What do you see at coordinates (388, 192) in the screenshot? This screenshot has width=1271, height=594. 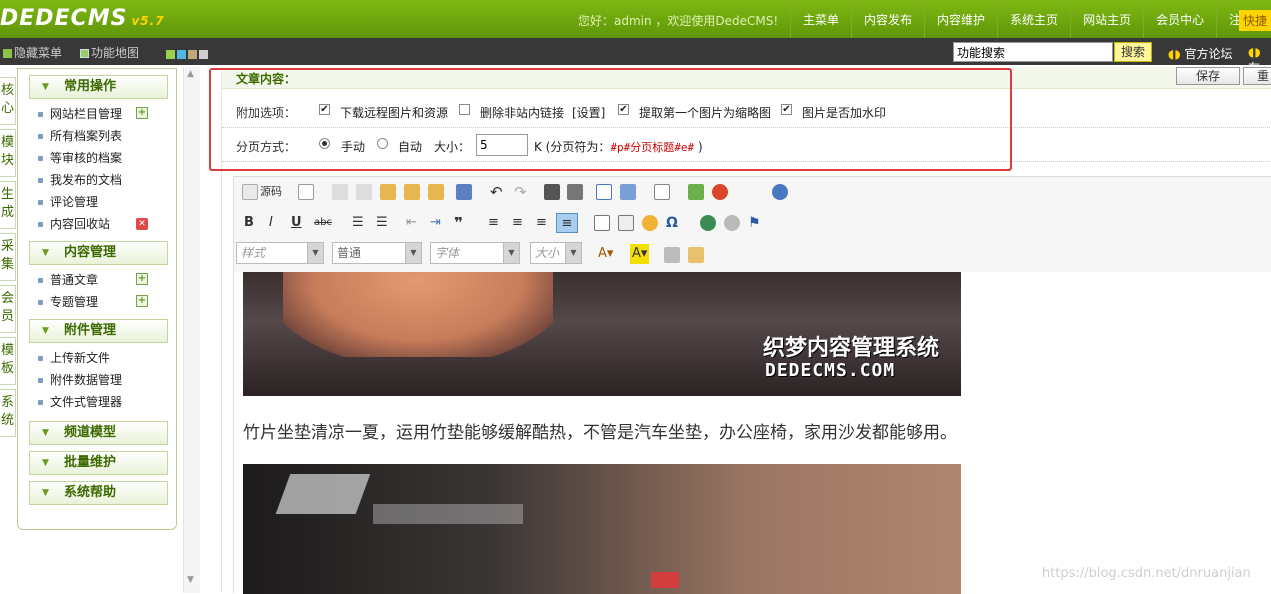 I see `paste-icon` at bounding box center [388, 192].